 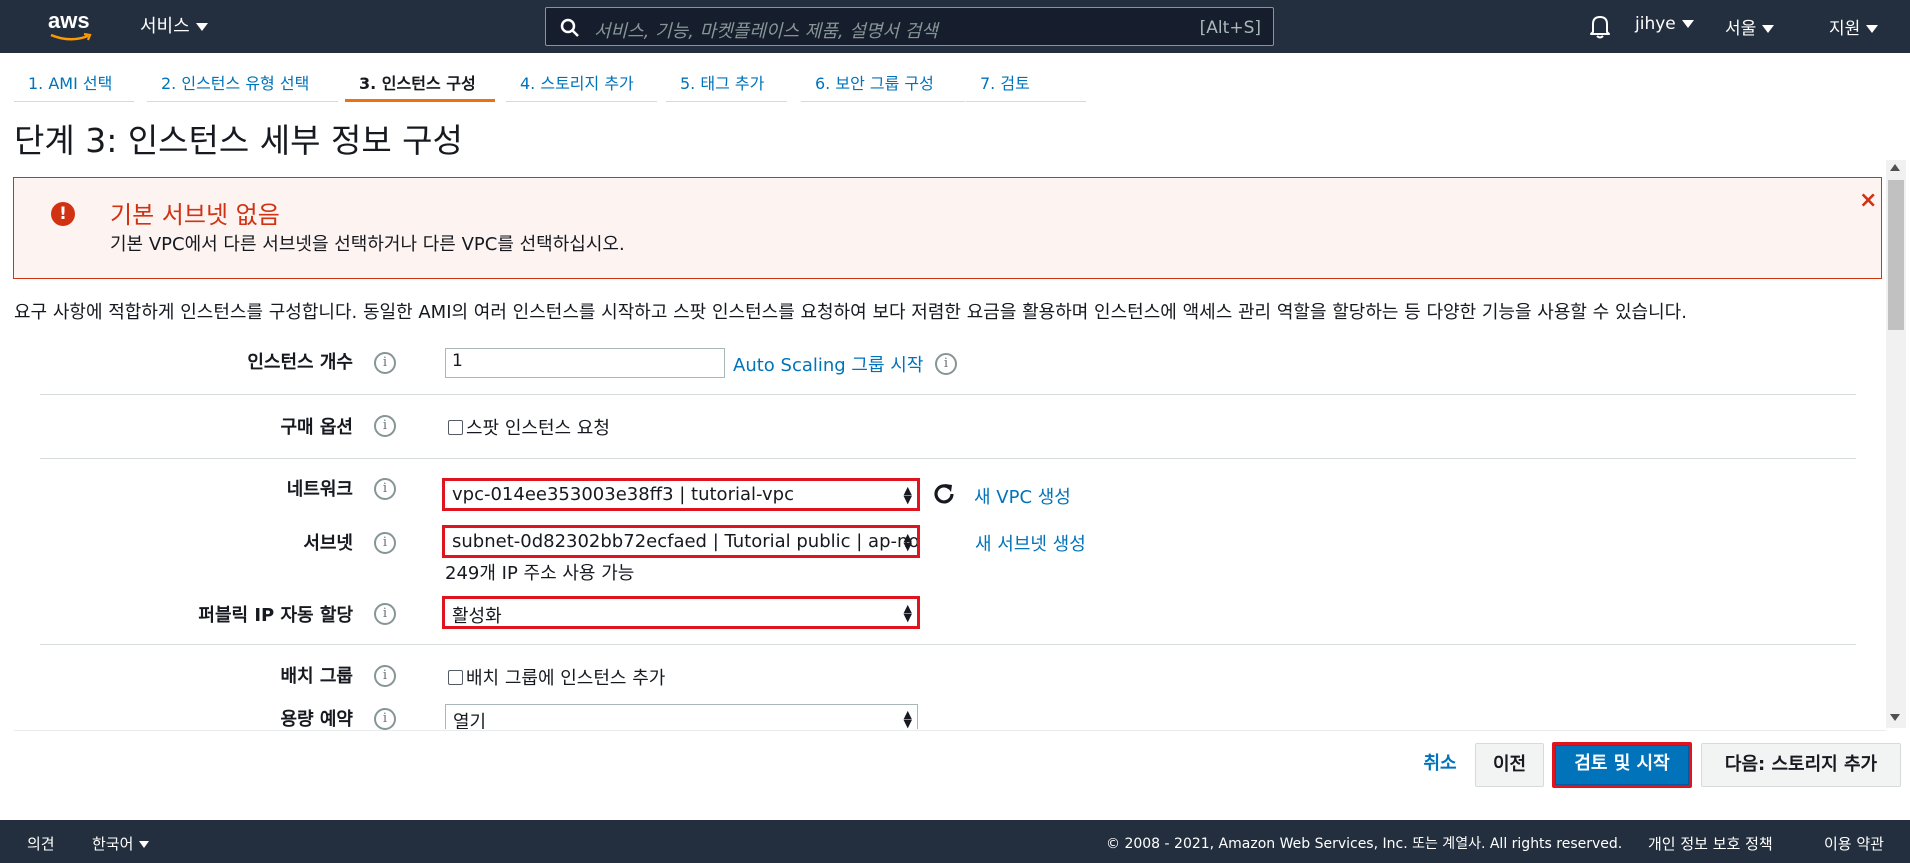 I want to click on region-menu: 서울, so click(x=1750, y=26).